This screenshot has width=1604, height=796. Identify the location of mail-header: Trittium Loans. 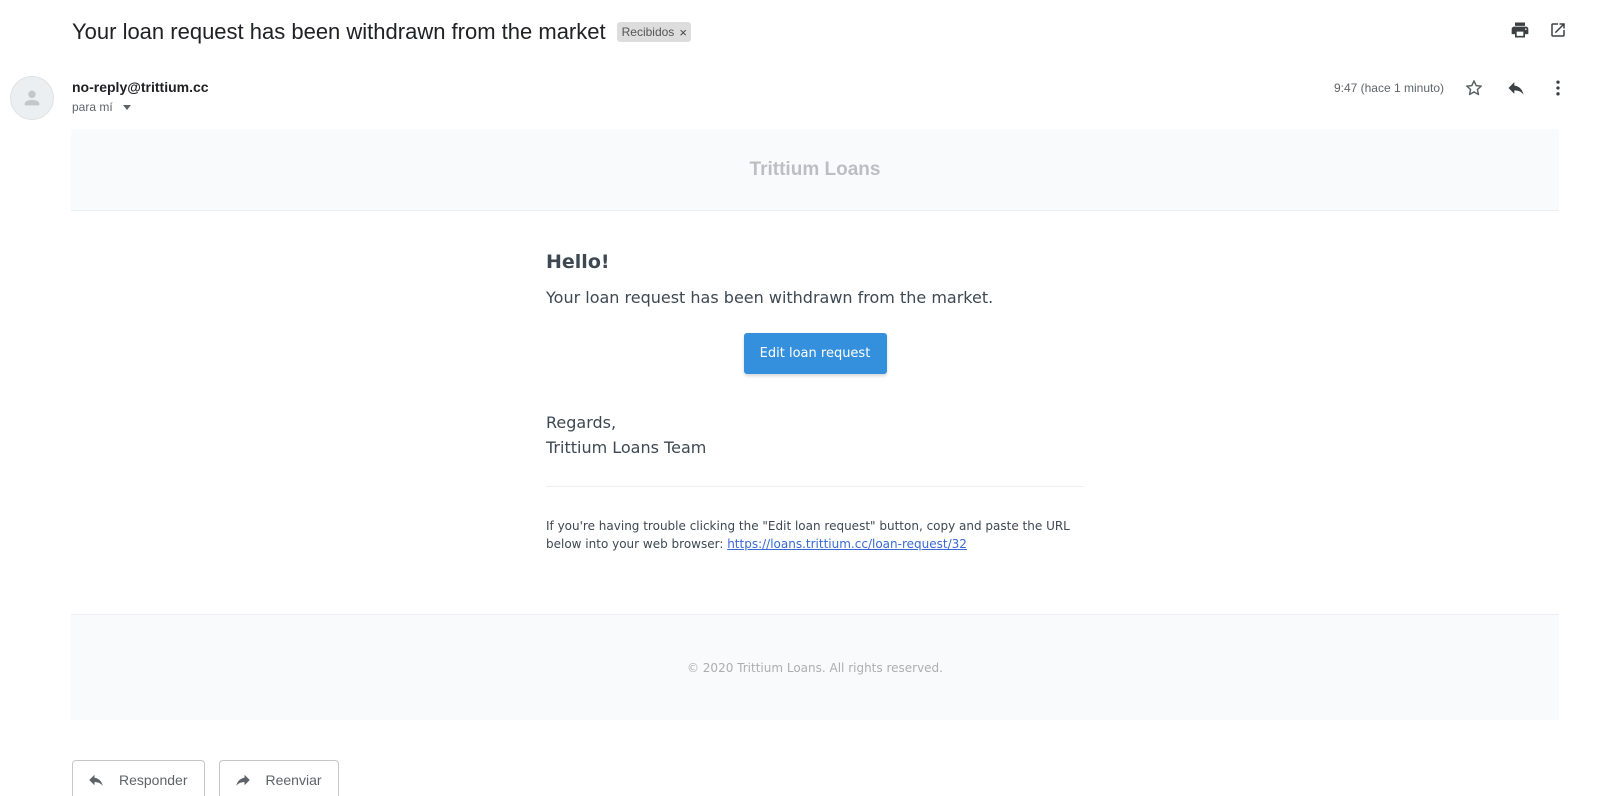
(815, 170).